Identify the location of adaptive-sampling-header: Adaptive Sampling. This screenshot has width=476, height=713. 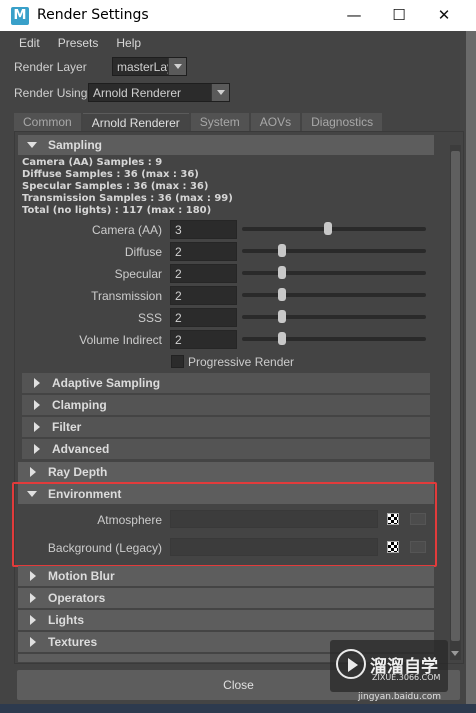
(226, 383).